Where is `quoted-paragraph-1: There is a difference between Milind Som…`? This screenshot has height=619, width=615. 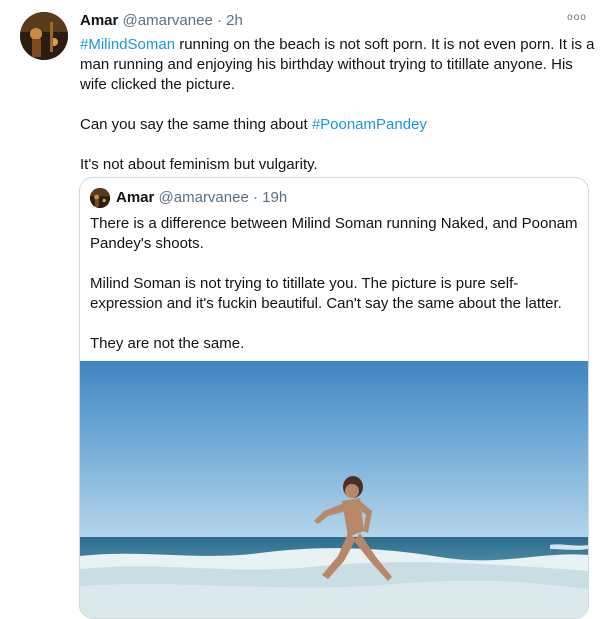 quoted-paragraph-1: There is a difference between Milind Som… is located at coordinates (334, 233).